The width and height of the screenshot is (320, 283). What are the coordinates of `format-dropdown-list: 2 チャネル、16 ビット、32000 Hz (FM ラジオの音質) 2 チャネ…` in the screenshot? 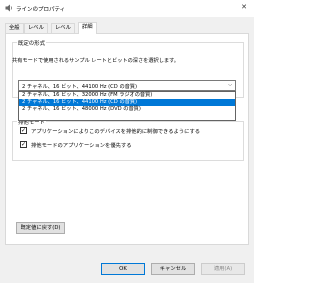 It's located at (127, 106).